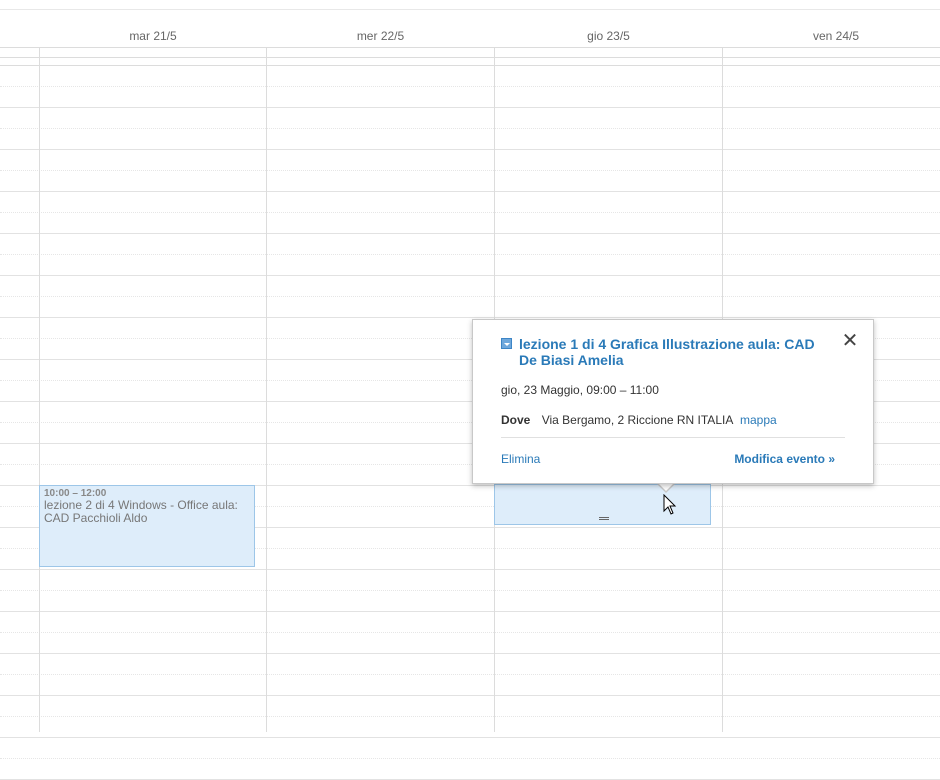  Describe the element at coordinates (831, 28) in the screenshot. I see `day-header-fri: ven 24/5` at that location.